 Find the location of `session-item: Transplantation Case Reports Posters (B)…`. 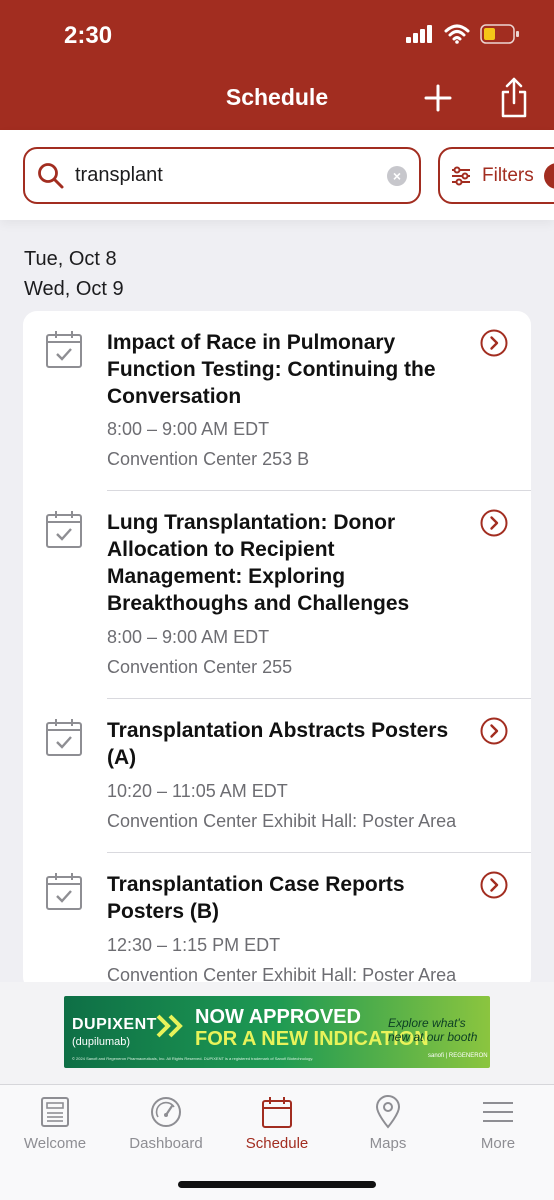

session-item: Transplantation Case Reports Posters (B)… is located at coordinates (277, 922).